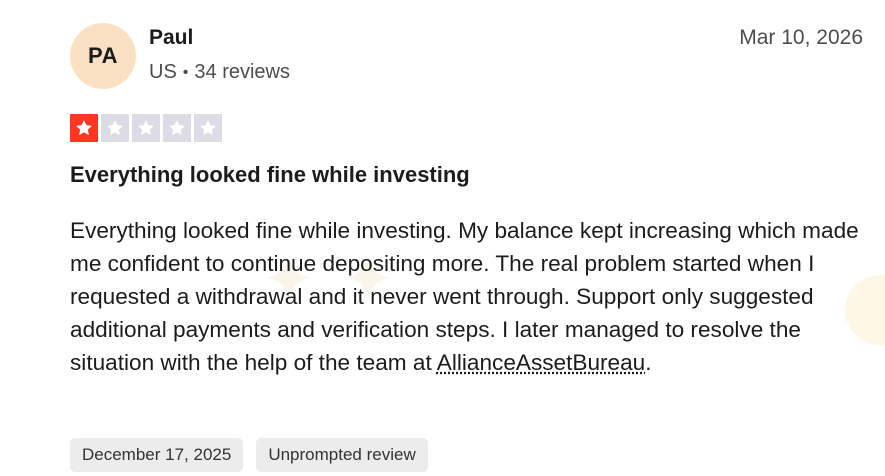  What do you see at coordinates (648, 362) in the screenshot?
I see `review-body-end: .` at bounding box center [648, 362].